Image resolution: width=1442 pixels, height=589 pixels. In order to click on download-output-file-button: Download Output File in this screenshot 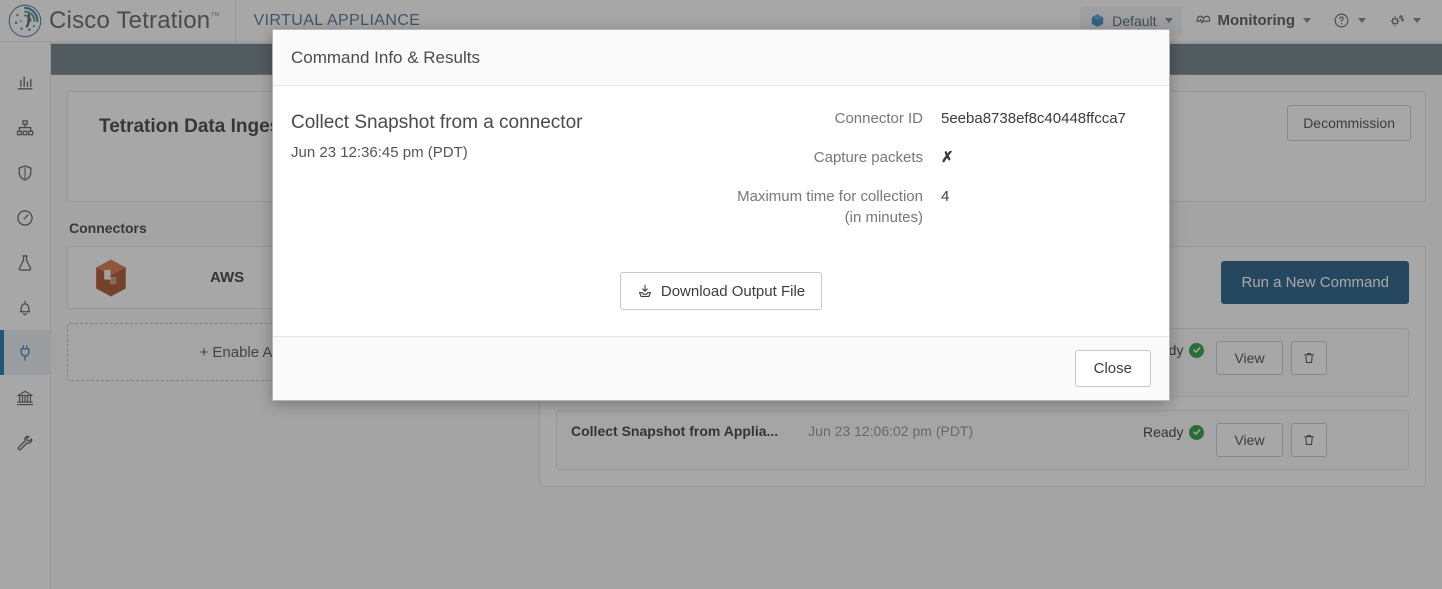, I will do `click(721, 291)`.